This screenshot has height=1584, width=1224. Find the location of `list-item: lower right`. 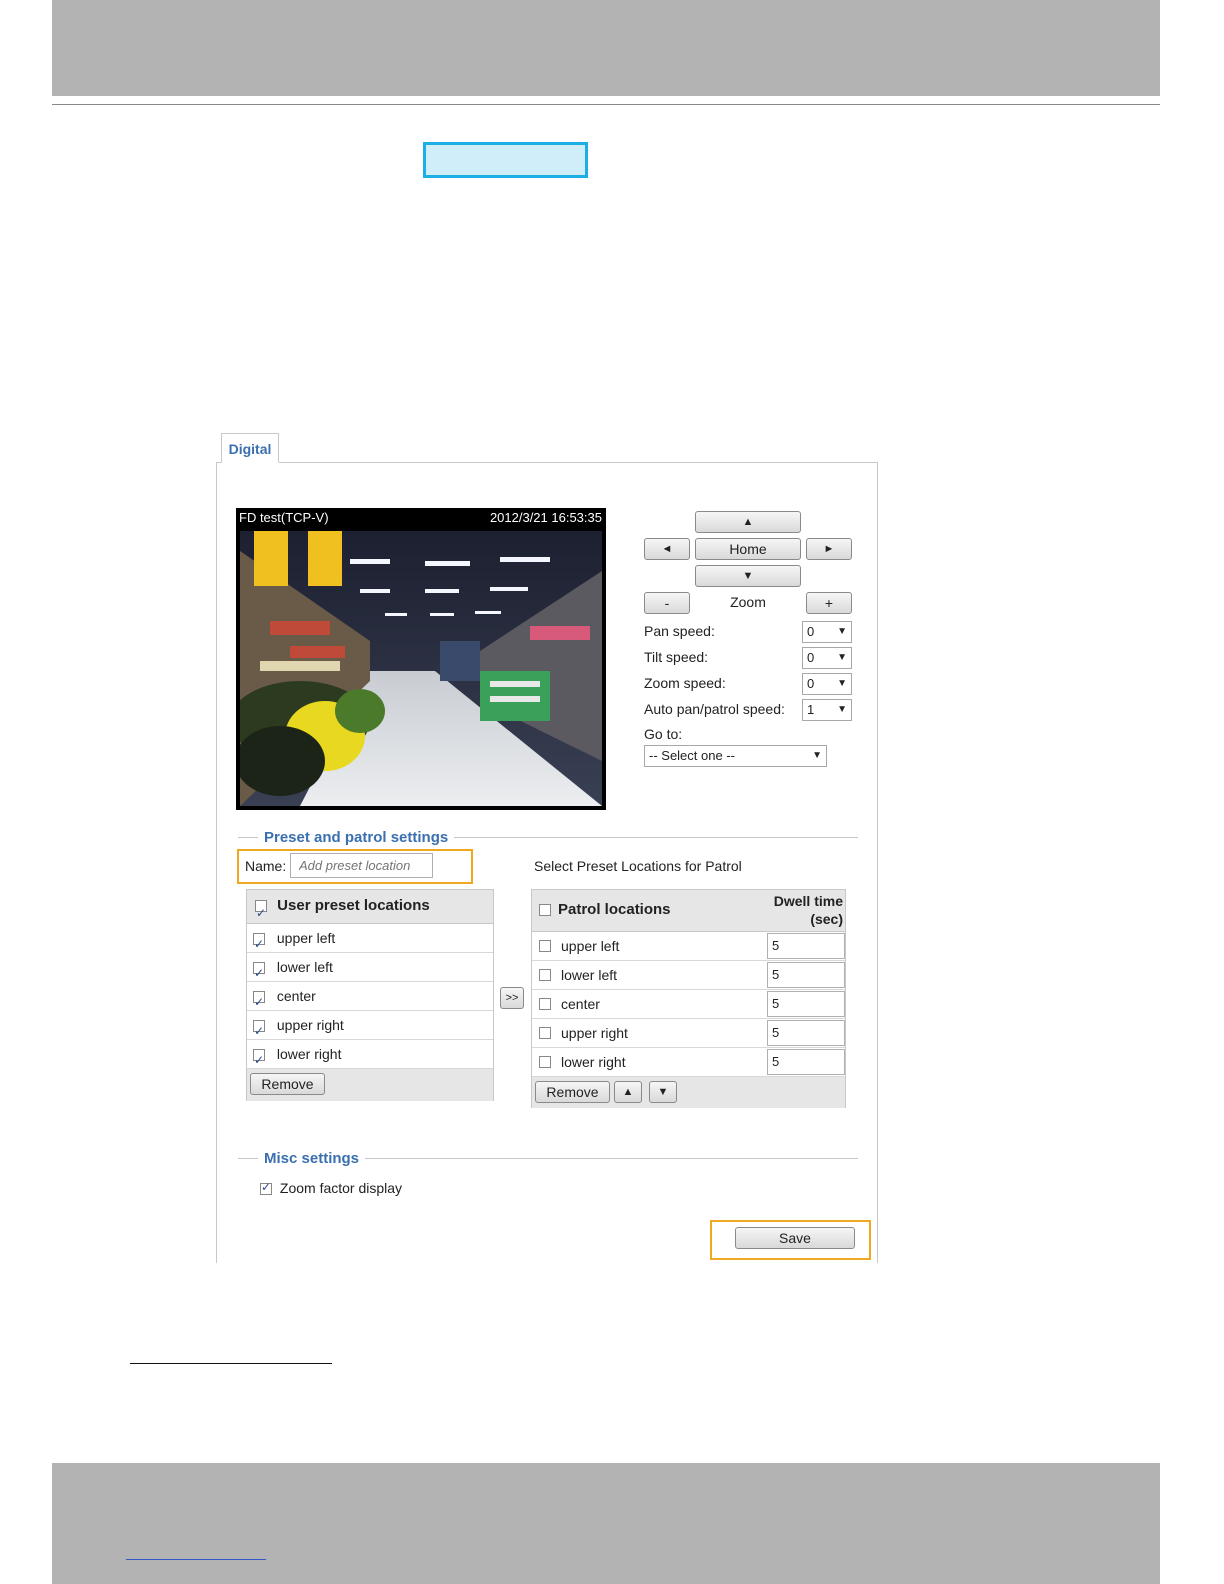

list-item: lower right is located at coordinates (370, 1057).